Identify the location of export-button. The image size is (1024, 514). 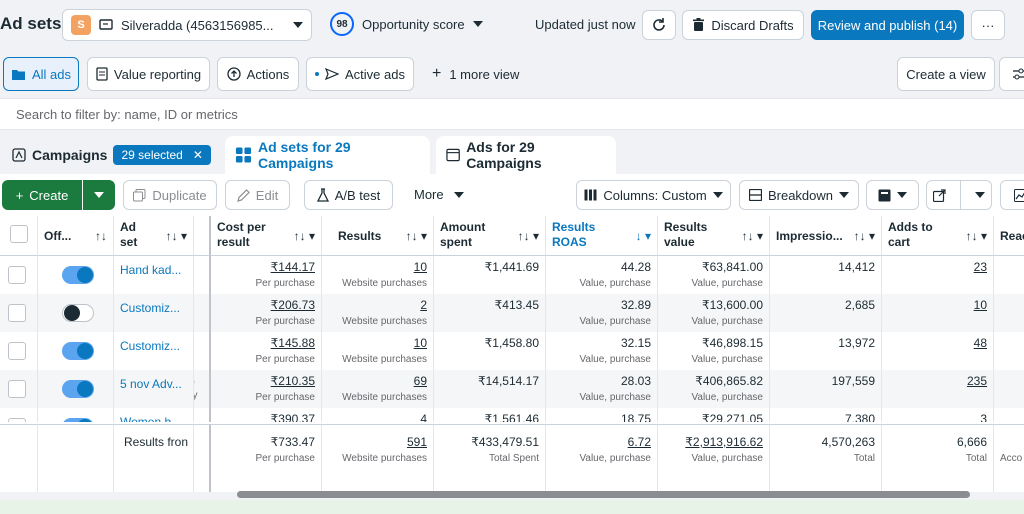
(959, 195).